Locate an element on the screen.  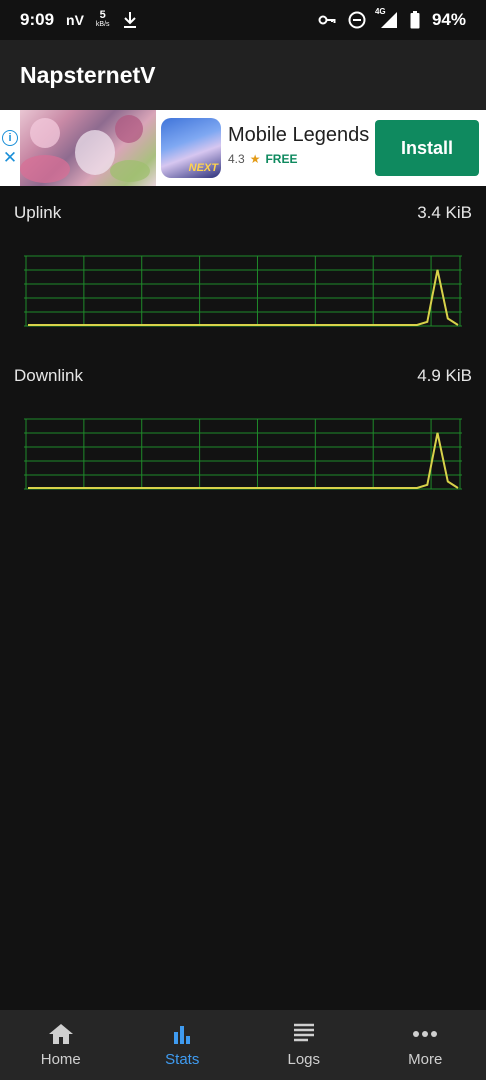
vpn-key-icon is located at coordinates (327, 20).